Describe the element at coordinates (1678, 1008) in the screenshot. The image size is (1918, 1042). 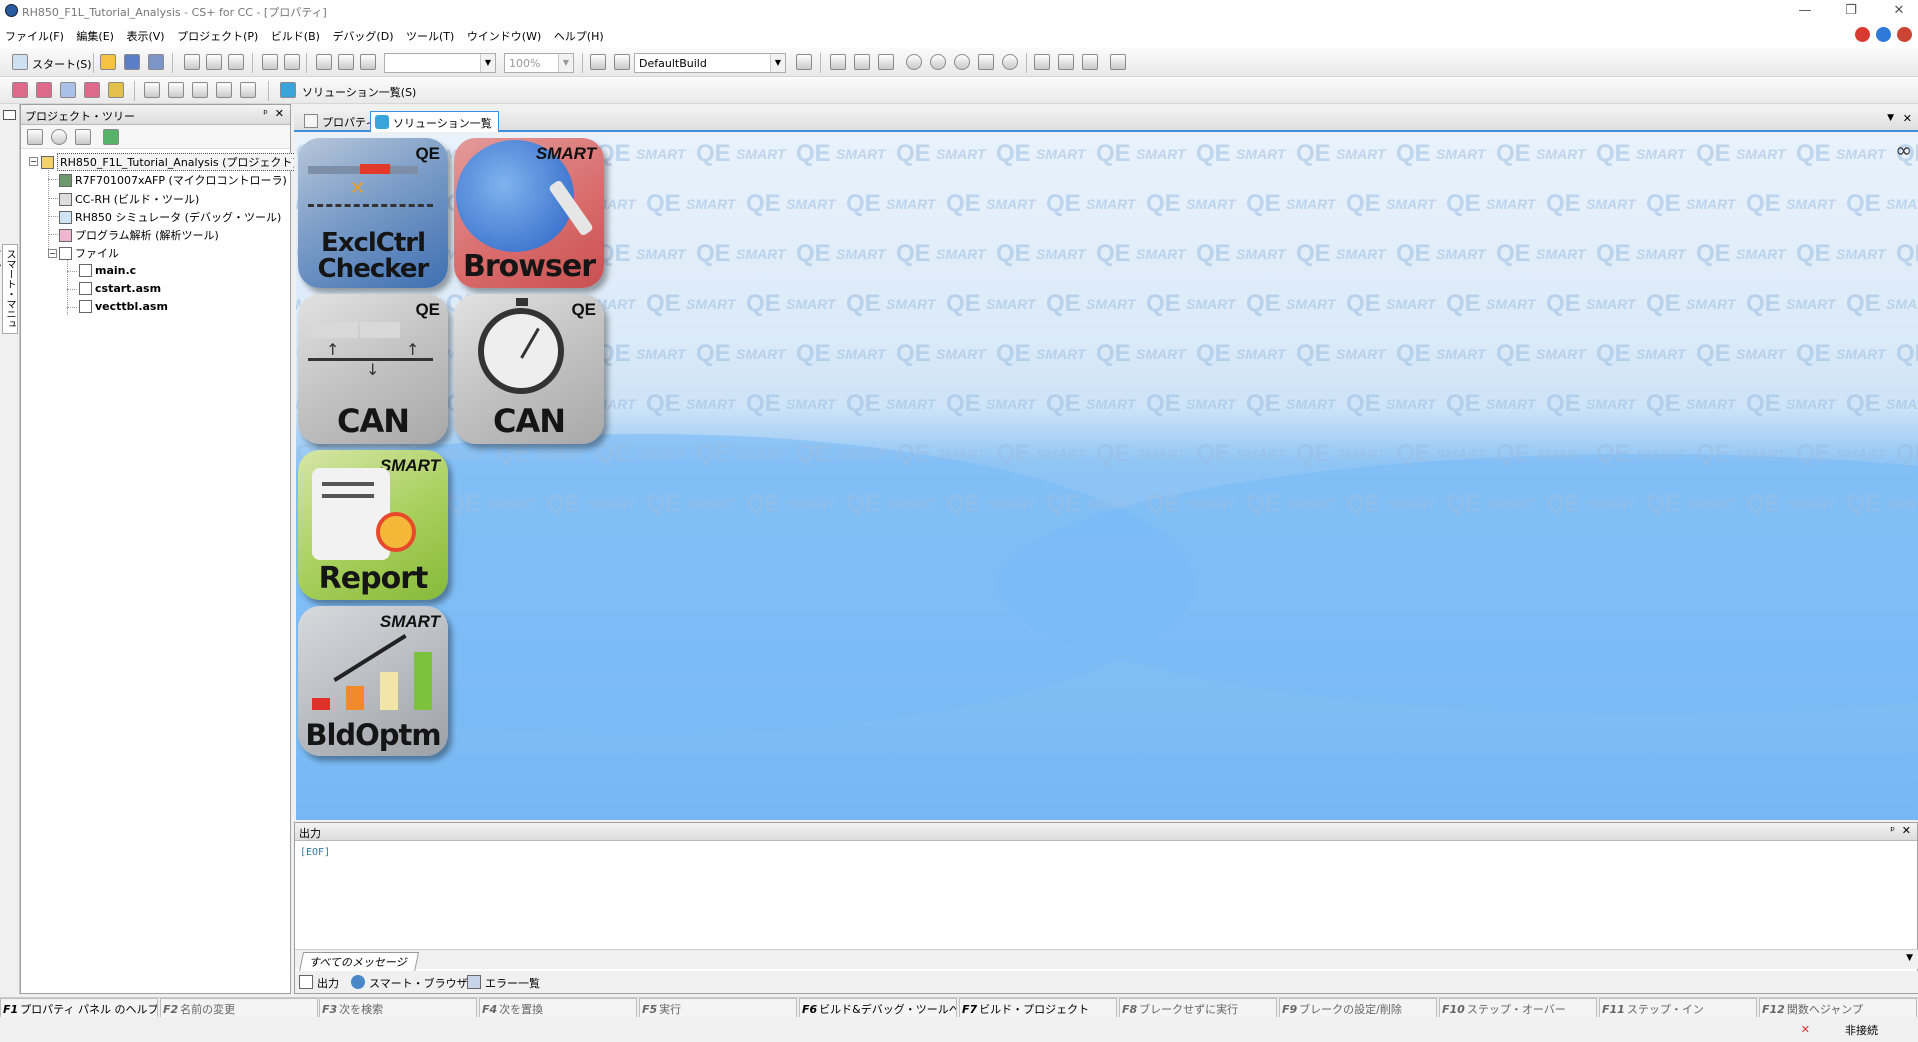
I see `fkey-f11: F11 ステップ・イン` at that location.